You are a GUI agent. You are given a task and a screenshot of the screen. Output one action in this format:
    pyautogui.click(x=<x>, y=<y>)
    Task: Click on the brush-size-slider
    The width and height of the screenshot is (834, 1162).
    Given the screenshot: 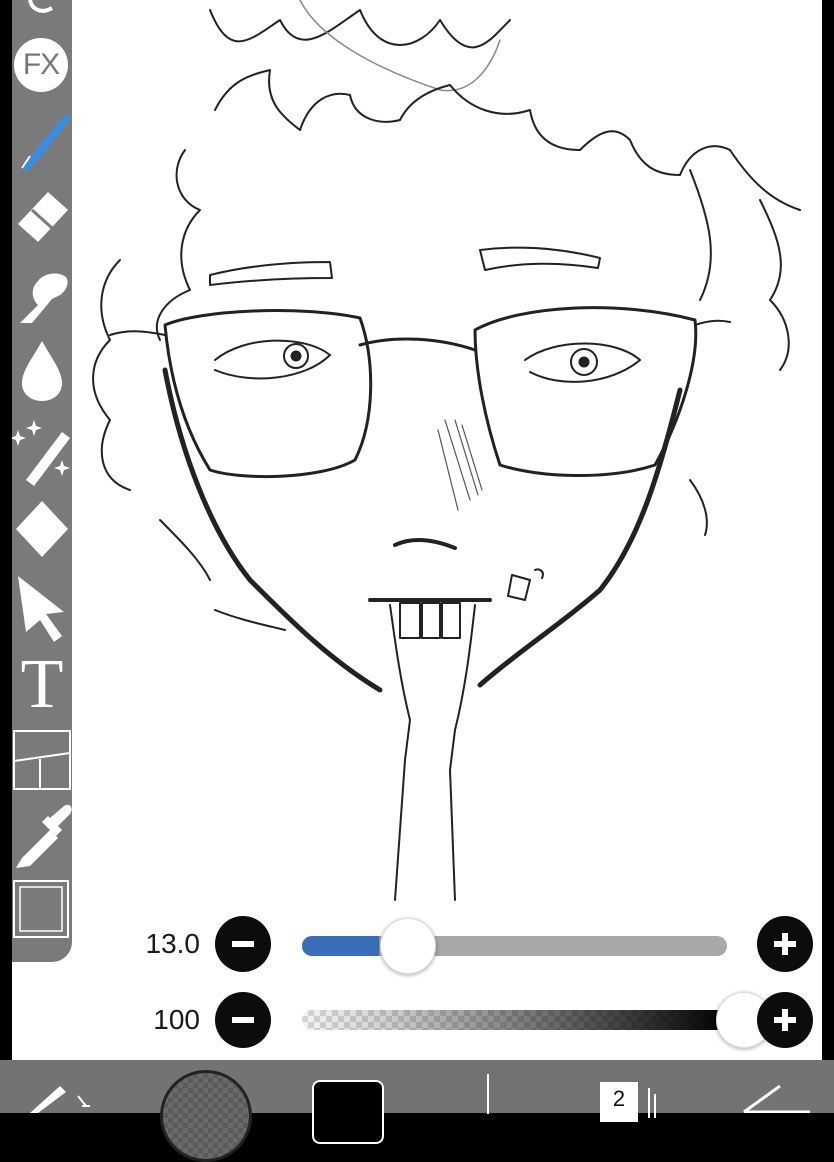 What is the action you would take?
    pyautogui.click(x=514, y=946)
    